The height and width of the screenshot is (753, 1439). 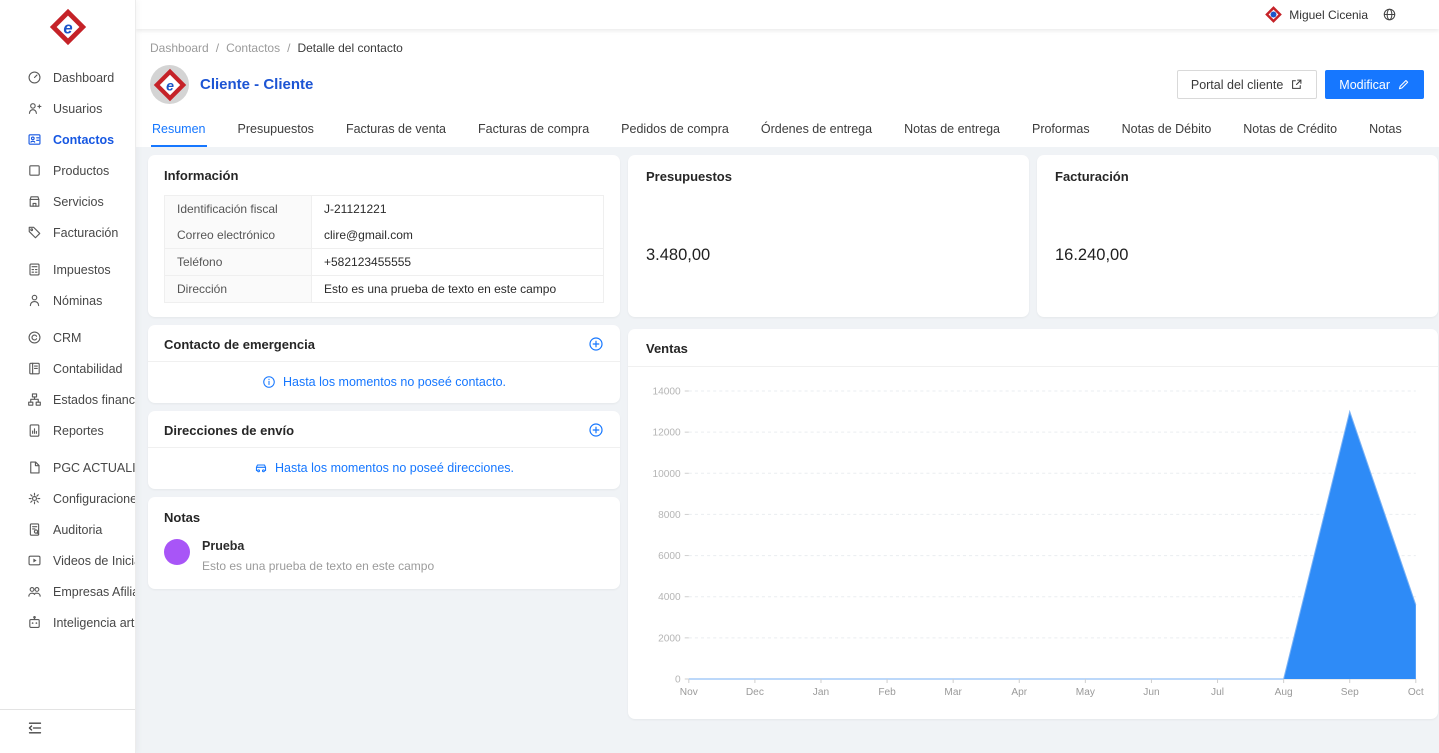 I want to click on info-circle-icon, so click(x=269, y=382).